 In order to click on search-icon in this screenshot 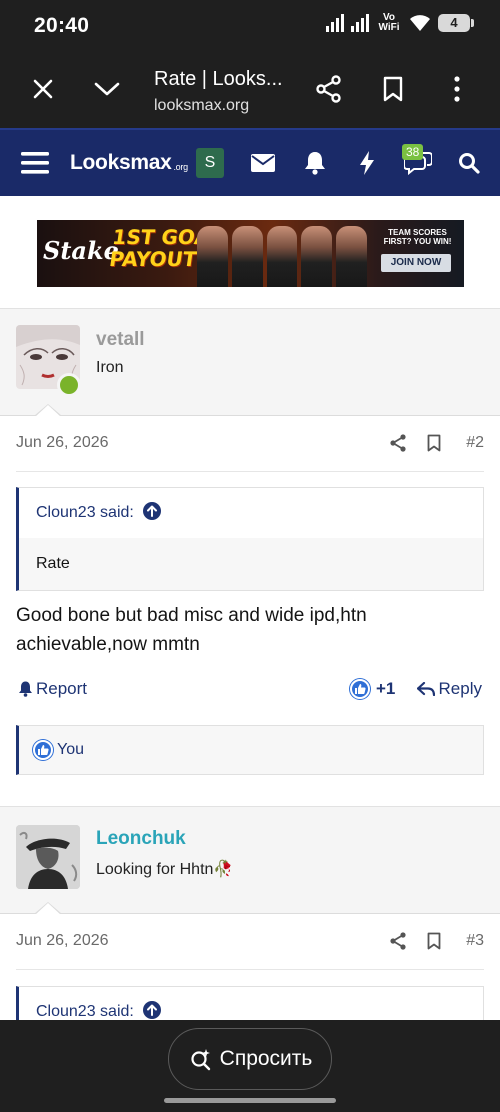, I will do `click(469, 163)`.